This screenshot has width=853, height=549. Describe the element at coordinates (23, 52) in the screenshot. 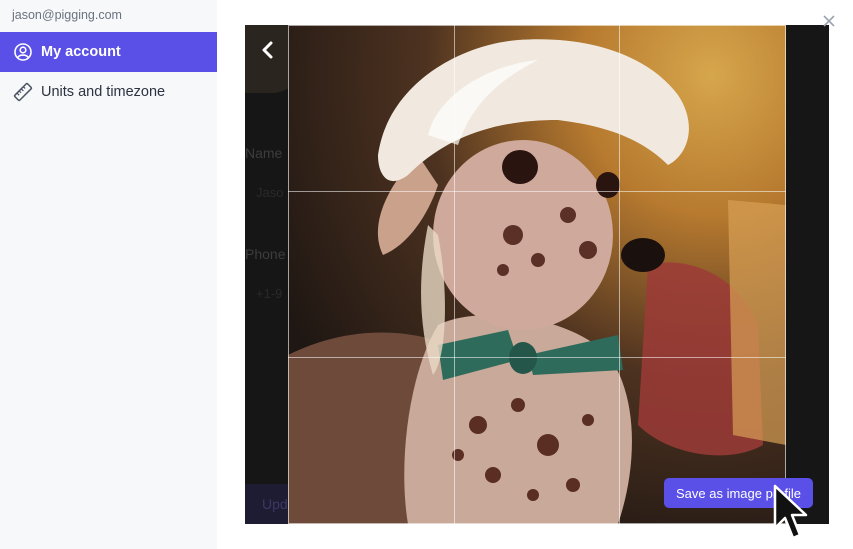

I see `user-circle-icon` at that location.